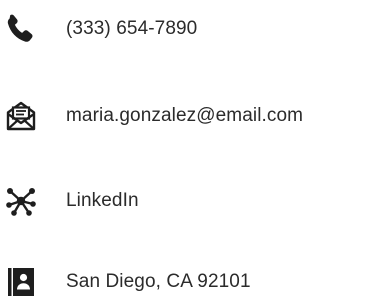  What do you see at coordinates (21, 201) in the screenshot?
I see `network-icon` at bounding box center [21, 201].